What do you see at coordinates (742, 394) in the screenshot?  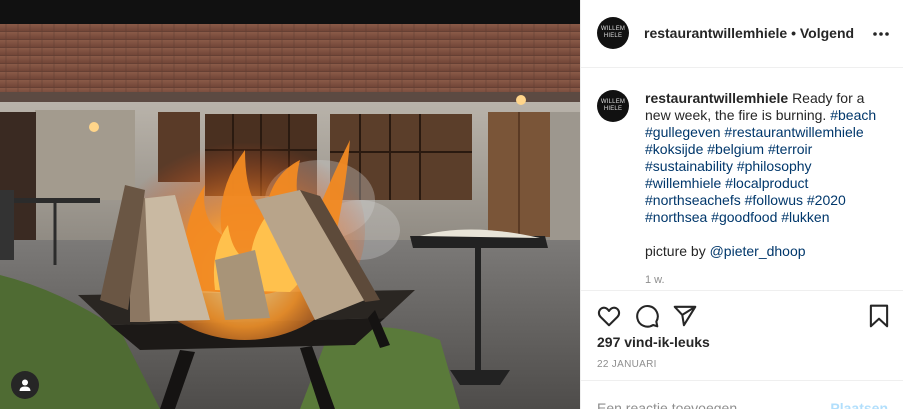 I see `comment-bar: Plaatsen` at bounding box center [742, 394].